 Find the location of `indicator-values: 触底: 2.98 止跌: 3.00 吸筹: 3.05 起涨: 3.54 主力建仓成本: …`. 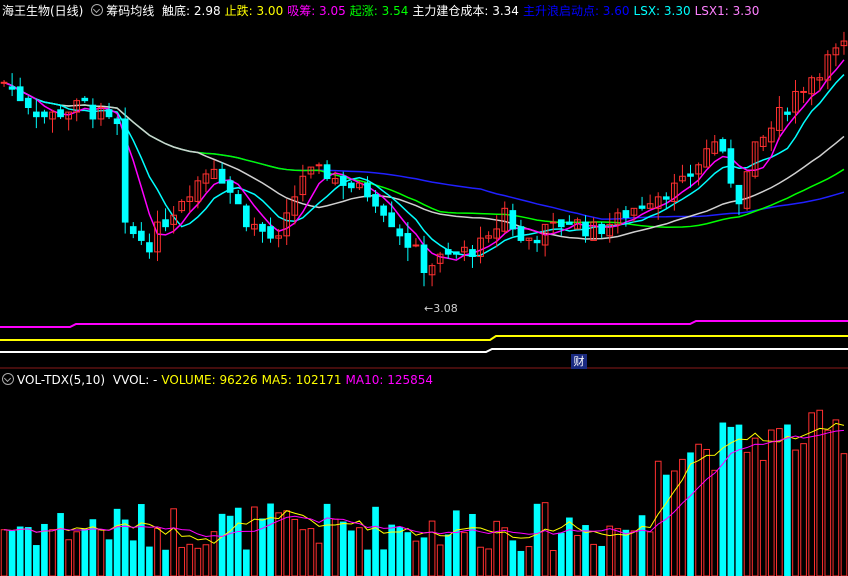

indicator-values: 触底: 2.98 止跌: 3.00 吸筹: 3.05 起涨: 3.54 主力建仓成本: … is located at coordinates (462, 11).